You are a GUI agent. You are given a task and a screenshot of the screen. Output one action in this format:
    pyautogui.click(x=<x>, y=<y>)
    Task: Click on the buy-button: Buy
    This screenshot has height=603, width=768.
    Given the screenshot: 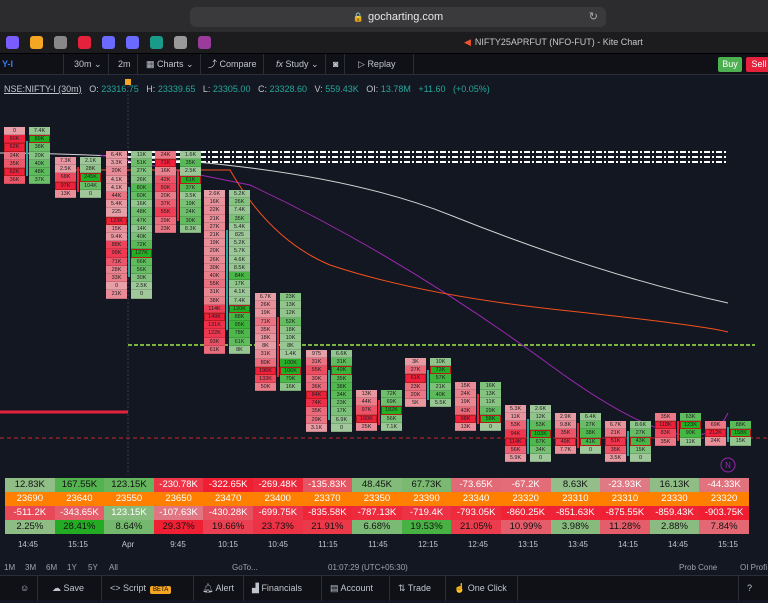 What is the action you would take?
    pyautogui.click(x=730, y=64)
    